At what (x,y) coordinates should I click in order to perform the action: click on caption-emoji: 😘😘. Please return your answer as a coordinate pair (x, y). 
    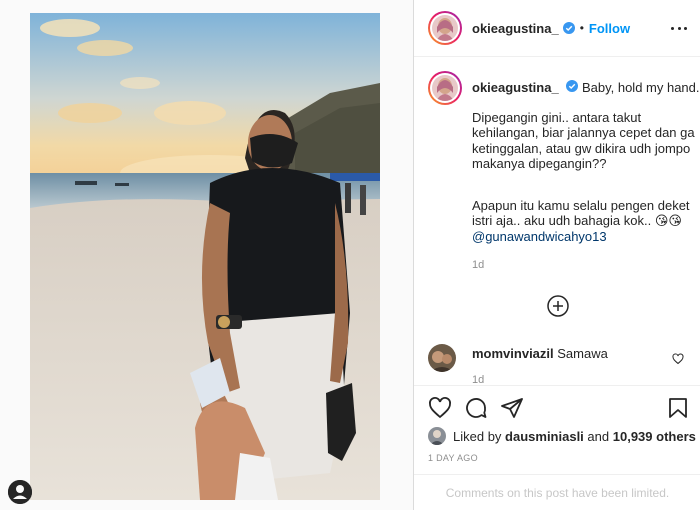
    Looking at the image, I should click on (668, 220).